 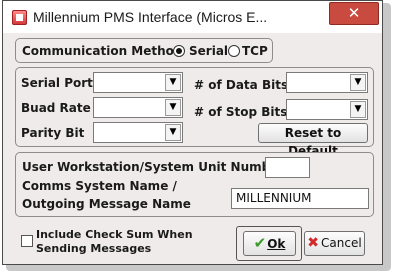 What do you see at coordinates (327, 109) in the screenshot?
I see `stop-bits-dropdown: ▼` at bounding box center [327, 109].